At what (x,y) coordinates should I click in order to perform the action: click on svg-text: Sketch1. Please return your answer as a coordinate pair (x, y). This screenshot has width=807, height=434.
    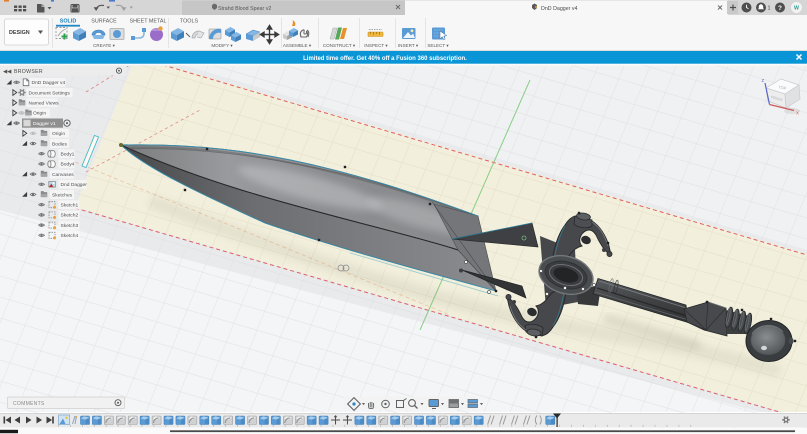
    Looking at the image, I should click on (70, 206).